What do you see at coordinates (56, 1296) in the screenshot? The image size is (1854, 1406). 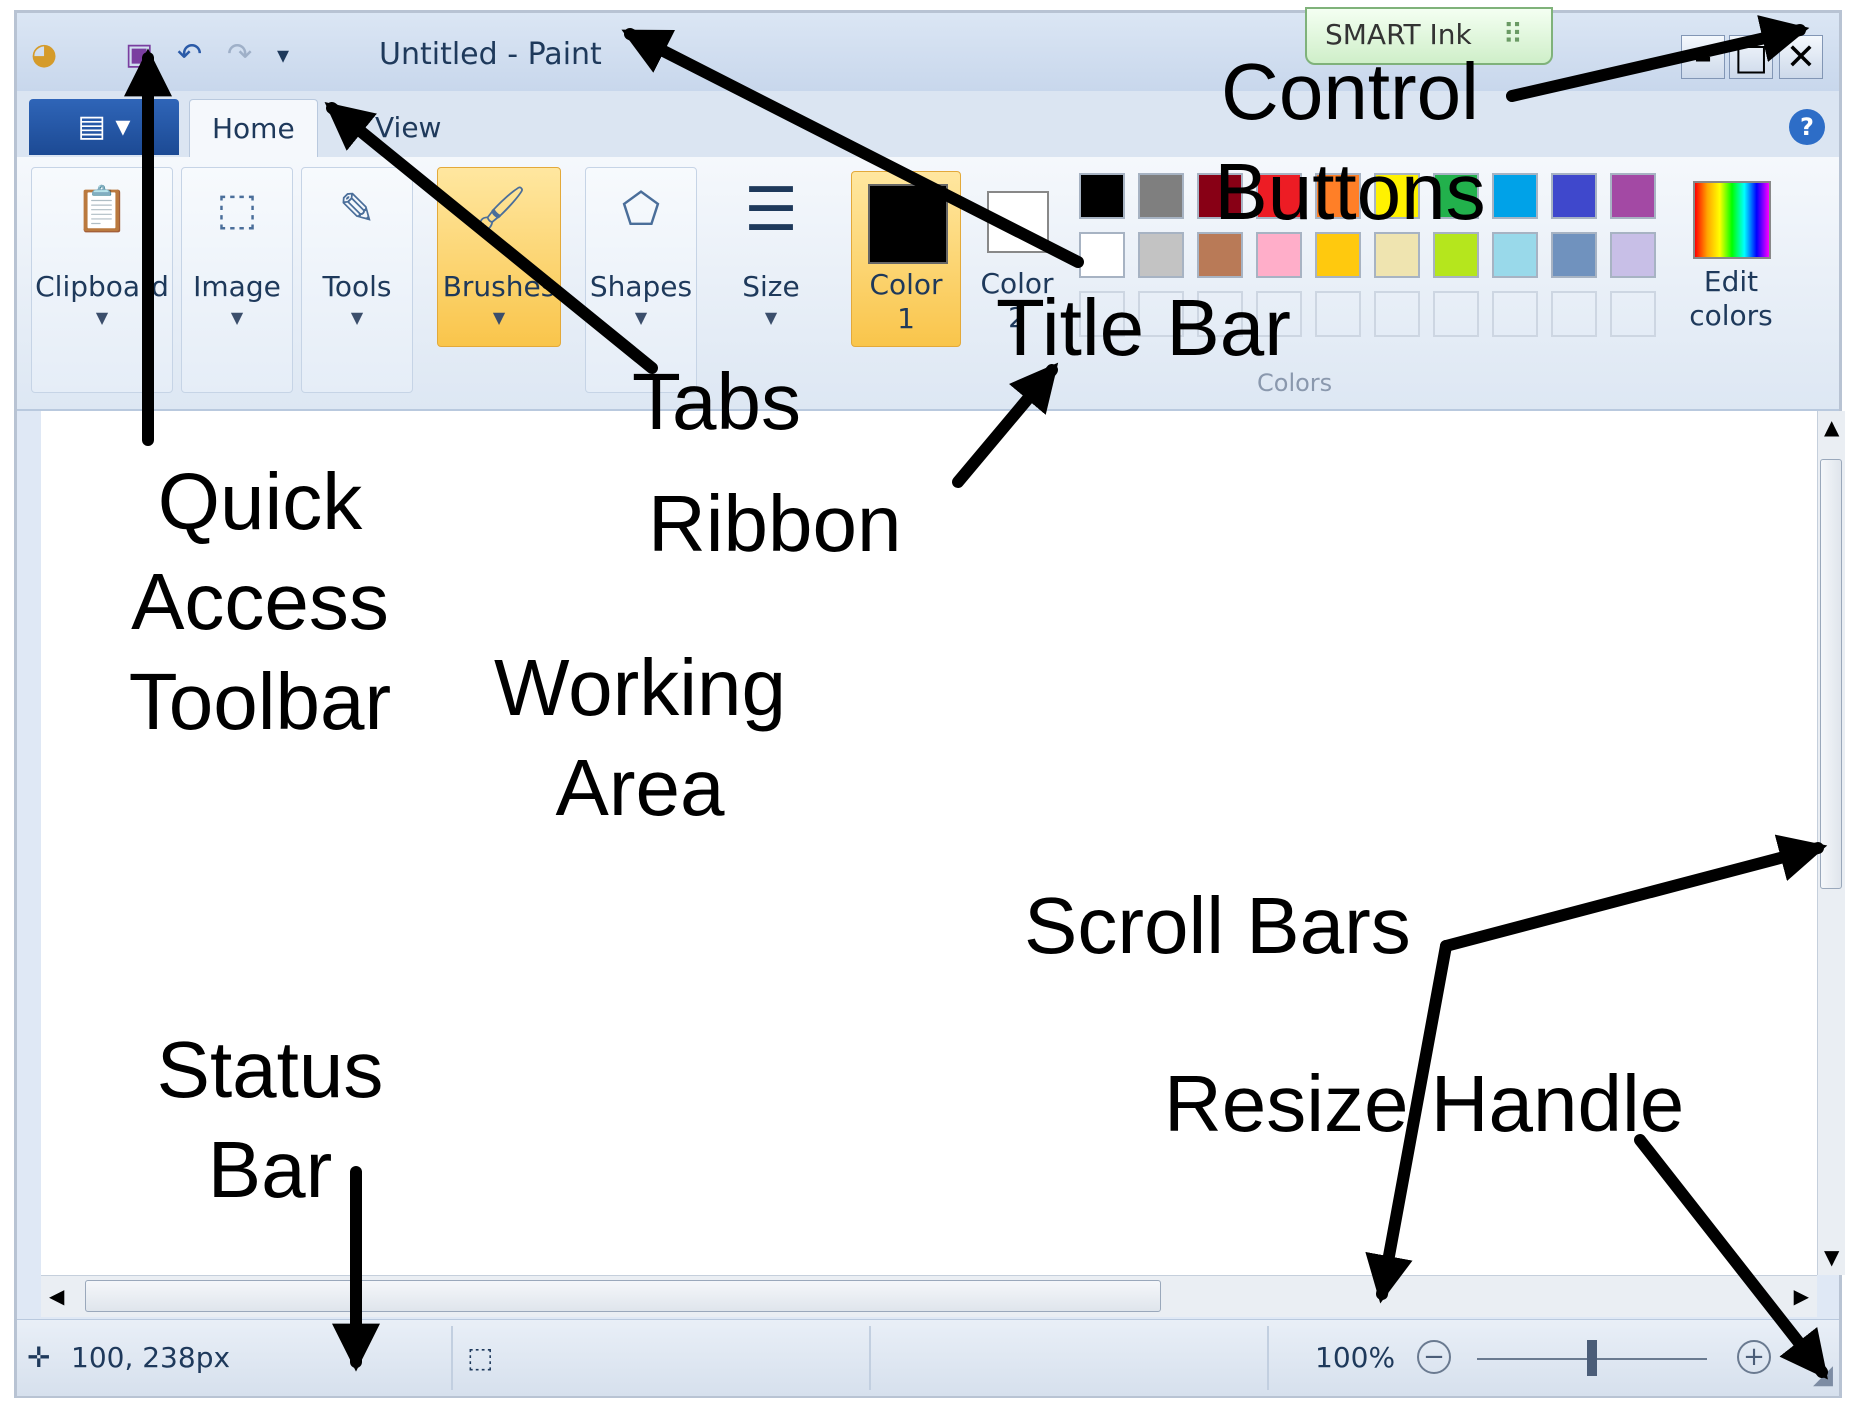 I see `scroll-left-icon: ◀` at bounding box center [56, 1296].